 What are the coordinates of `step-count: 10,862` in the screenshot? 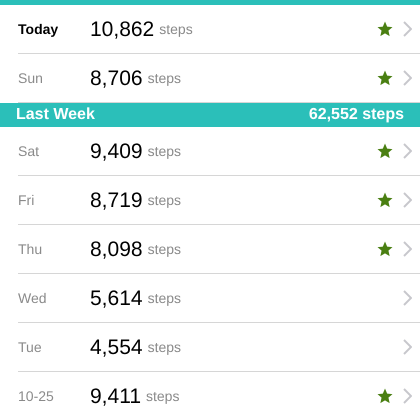 It's located at (122, 29).